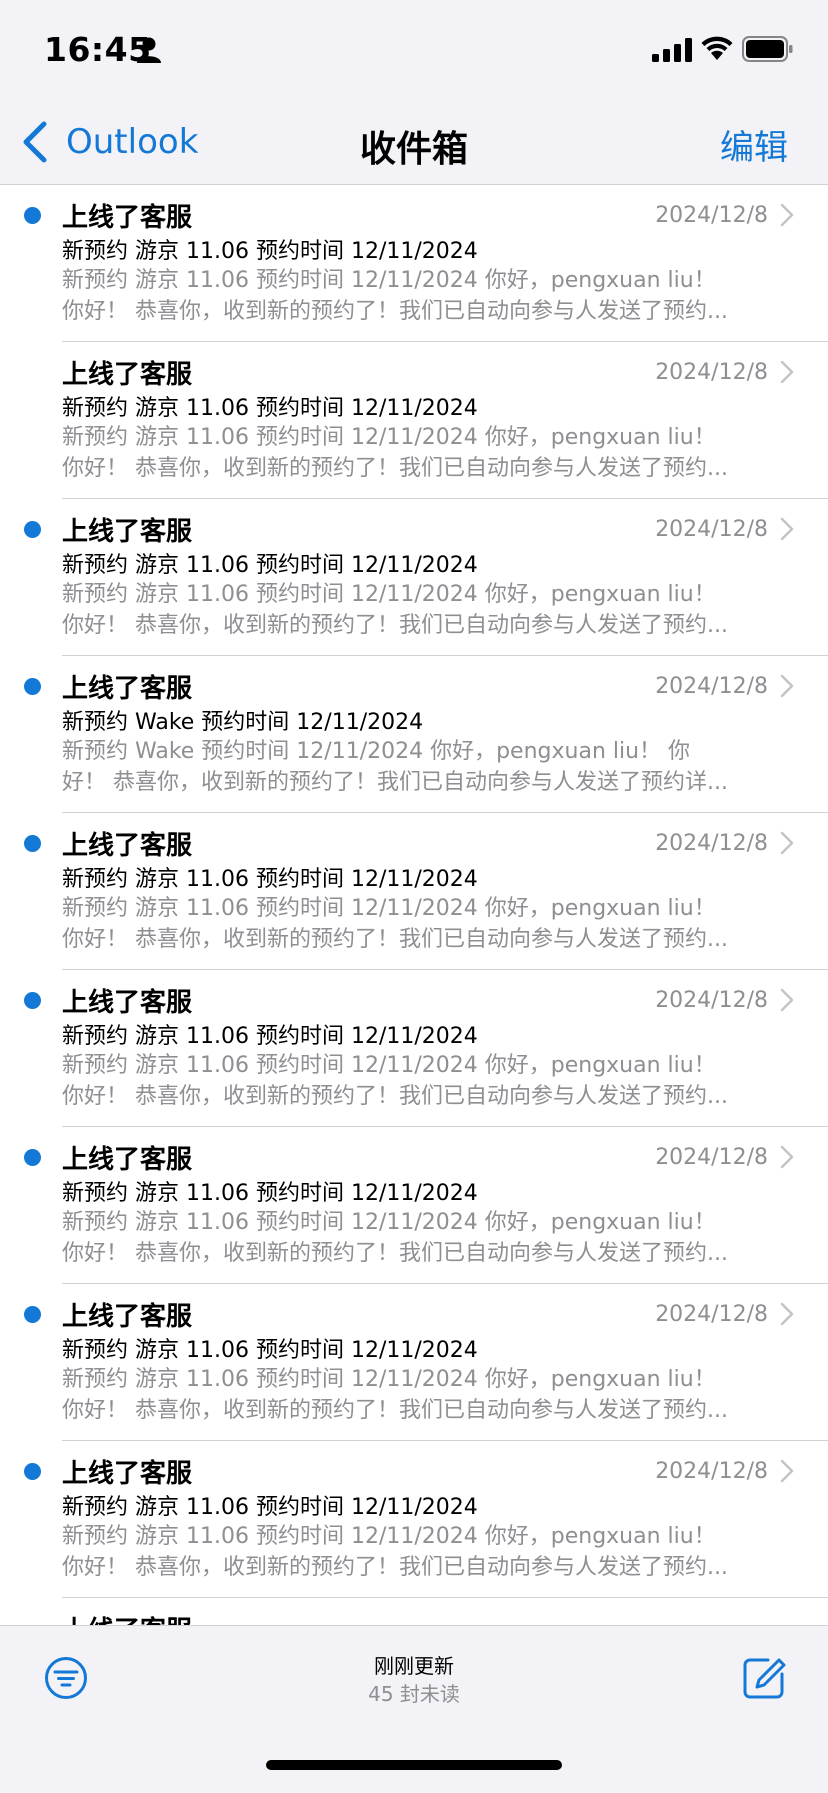 The width and height of the screenshot is (828, 1793). What do you see at coordinates (413, 149) in the screenshot?
I see `page-title: 收件箱` at bounding box center [413, 149].